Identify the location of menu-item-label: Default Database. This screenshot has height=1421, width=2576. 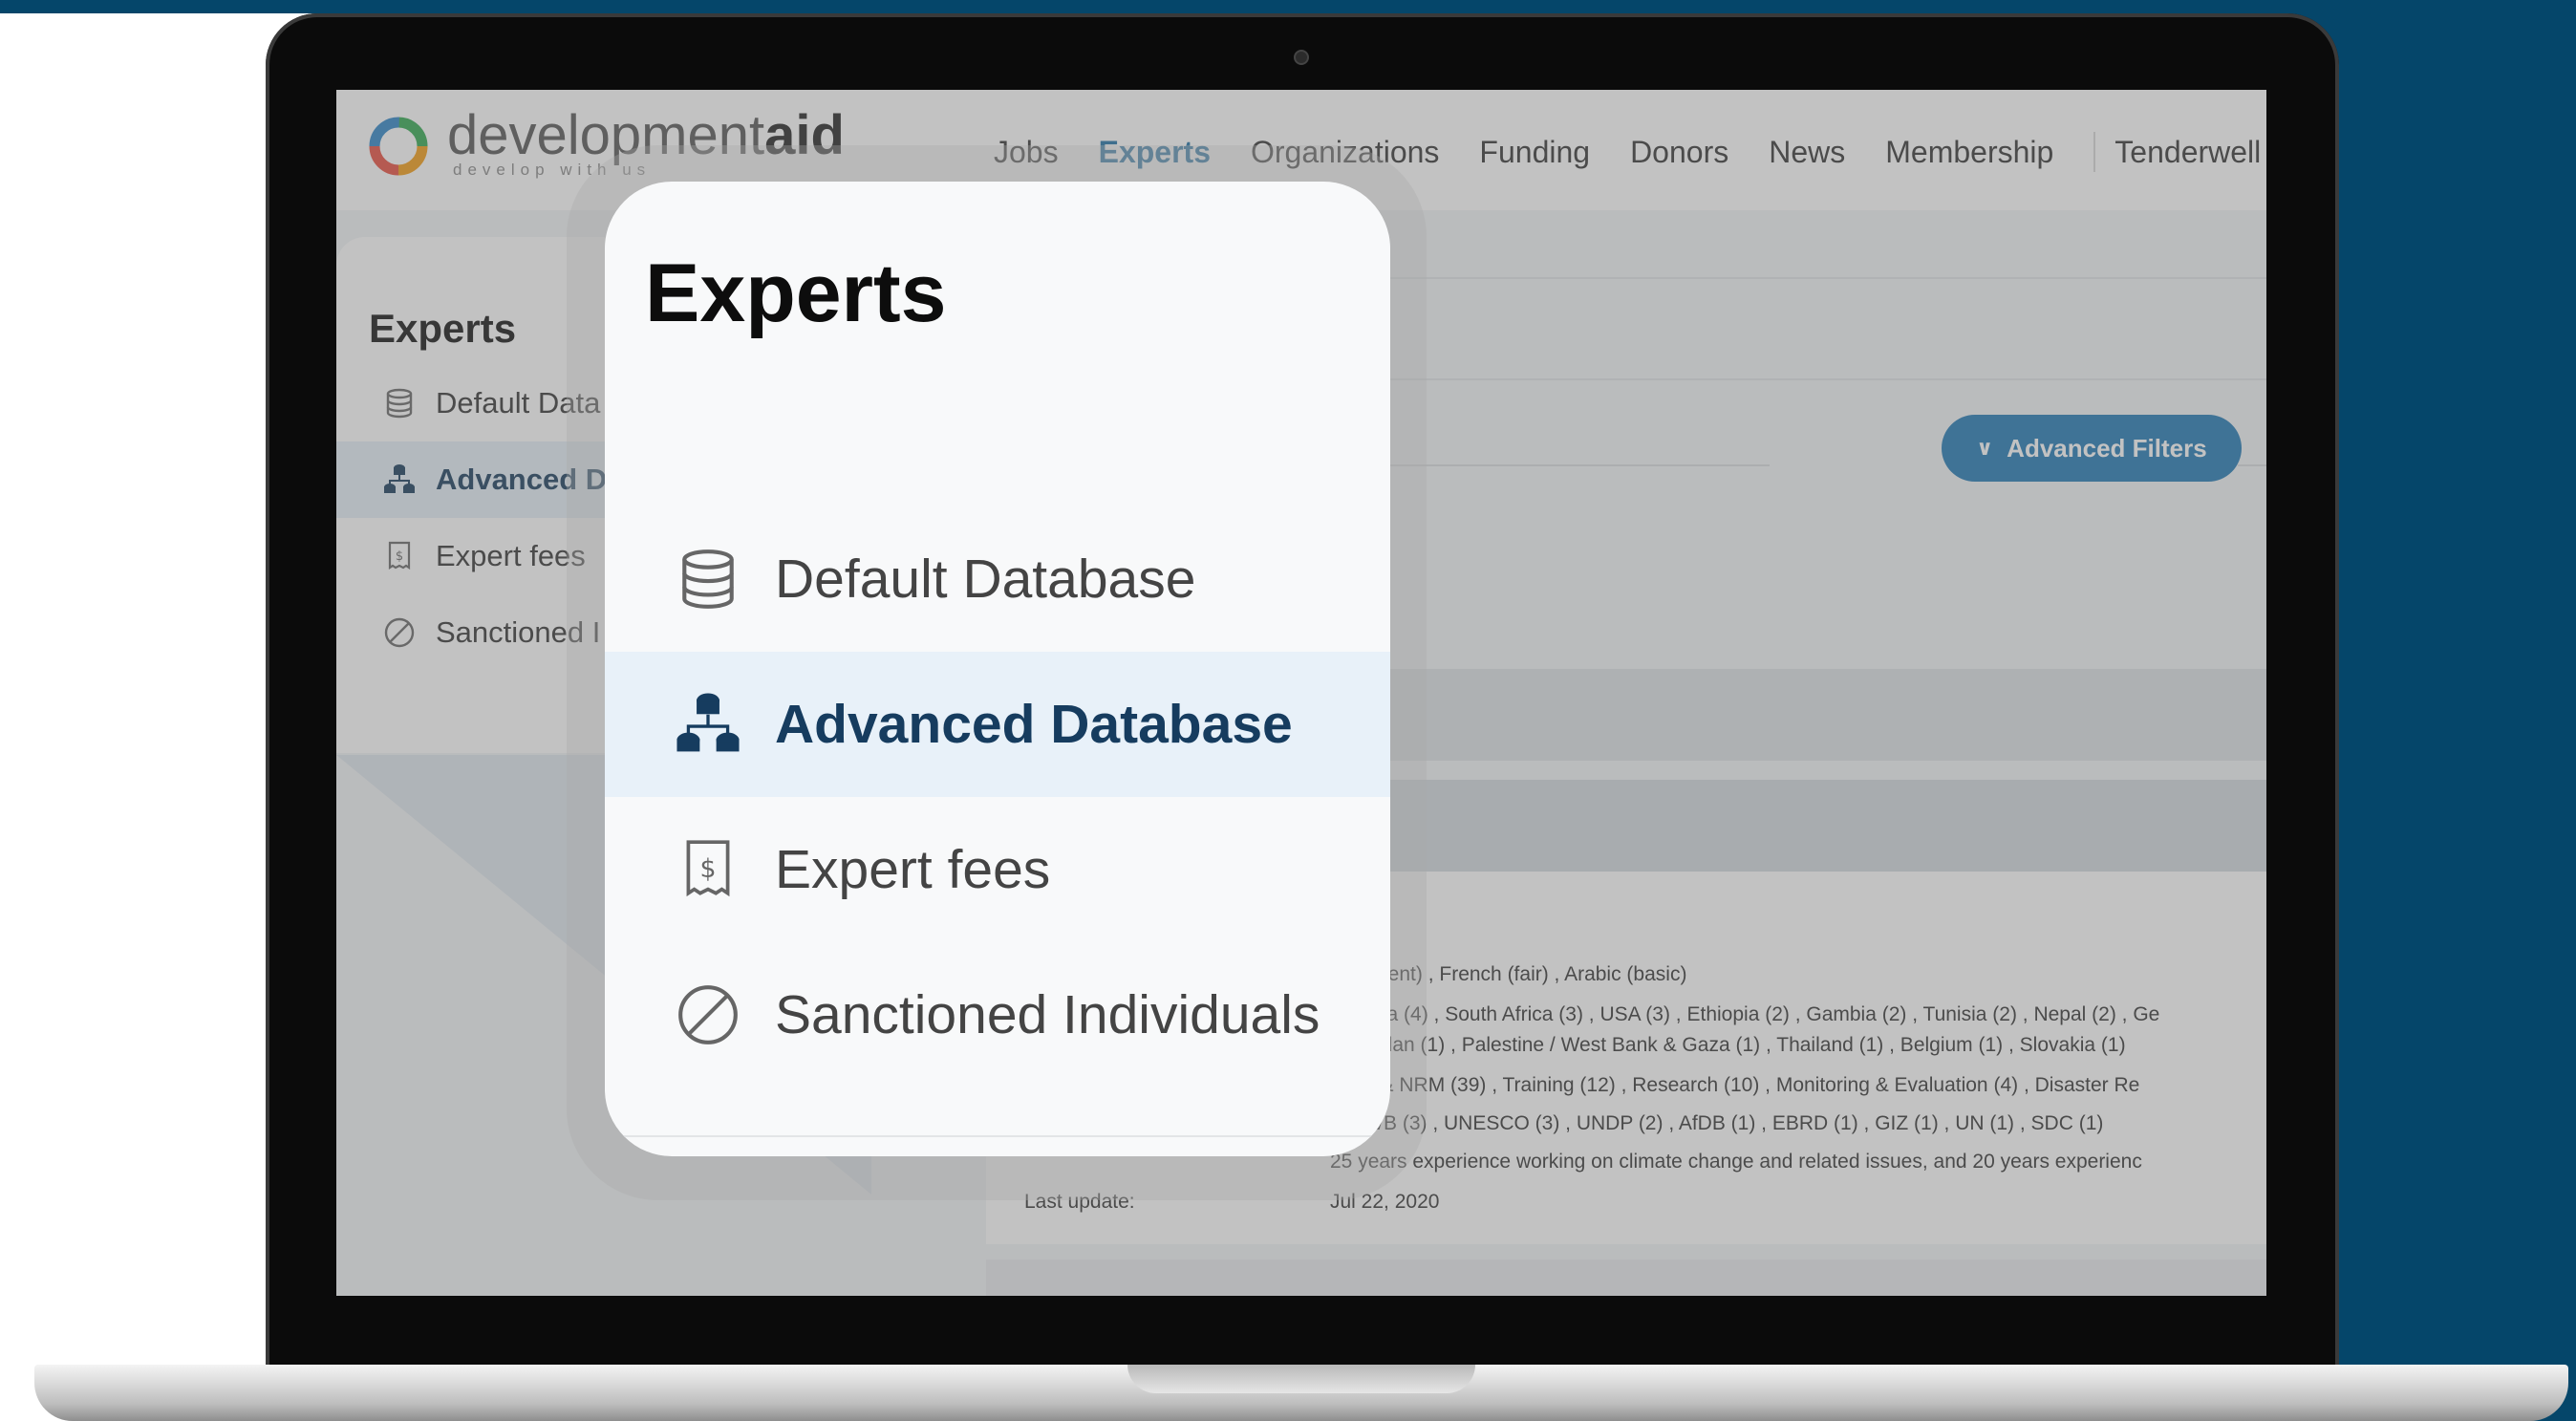
(985, 579).